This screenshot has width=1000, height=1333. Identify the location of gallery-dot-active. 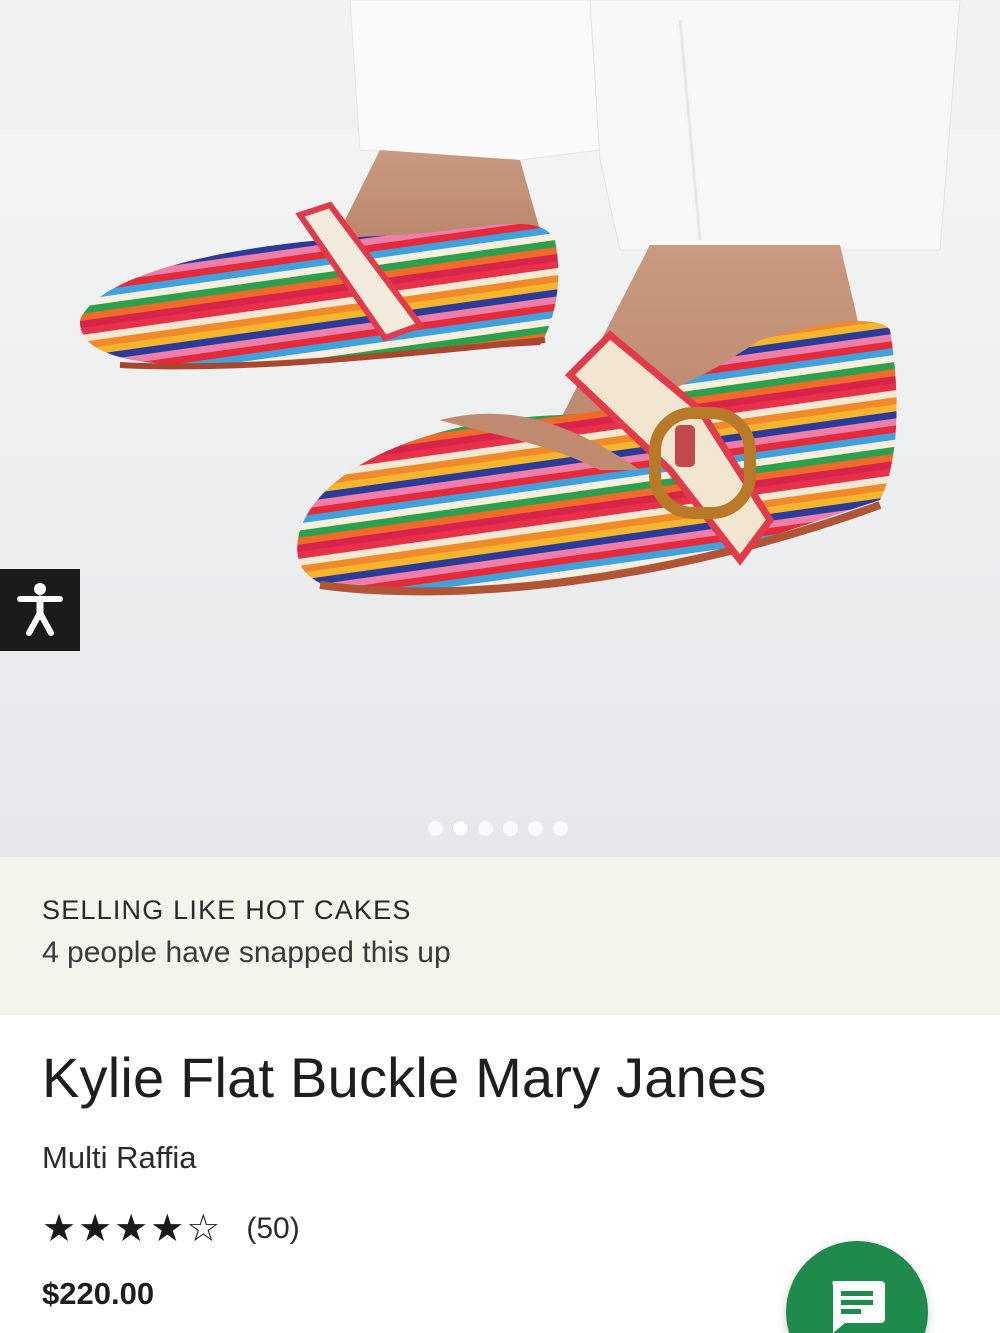
(460, 828).